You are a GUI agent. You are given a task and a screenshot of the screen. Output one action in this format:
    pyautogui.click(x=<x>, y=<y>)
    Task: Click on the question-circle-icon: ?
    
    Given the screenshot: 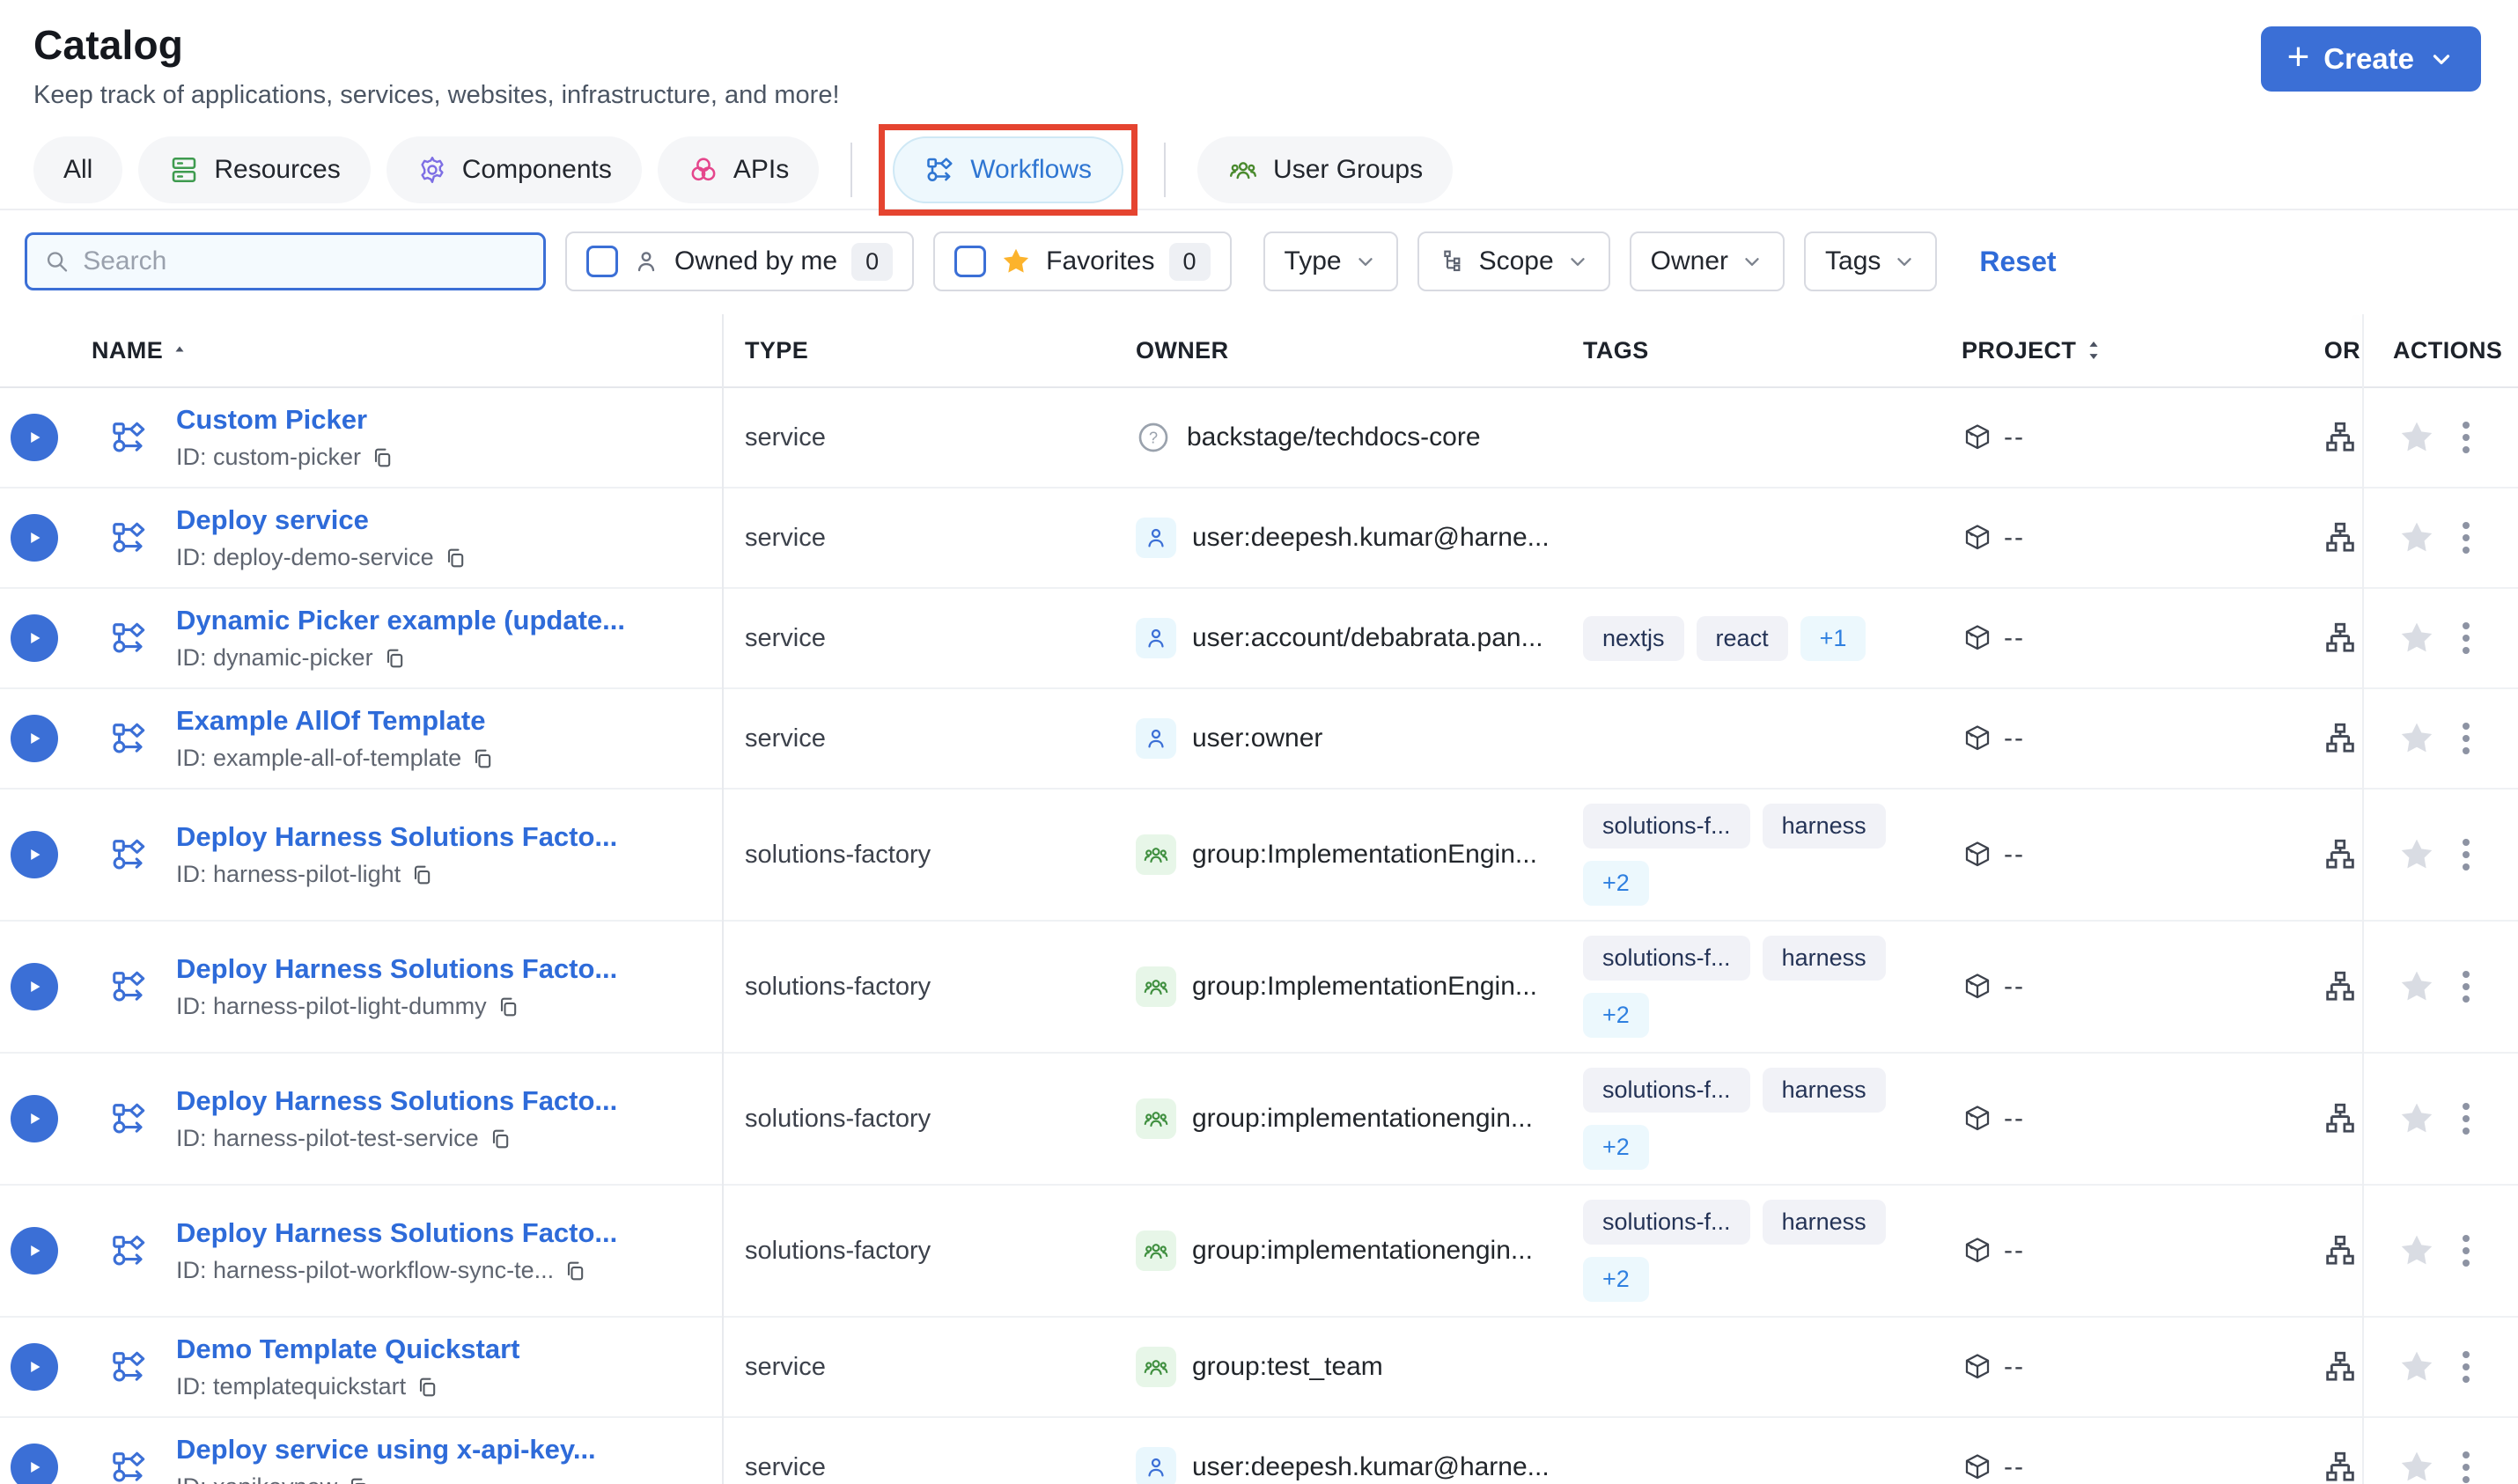 What is the action you would take?
    pyautogui.click(x=1153, y=437)
    